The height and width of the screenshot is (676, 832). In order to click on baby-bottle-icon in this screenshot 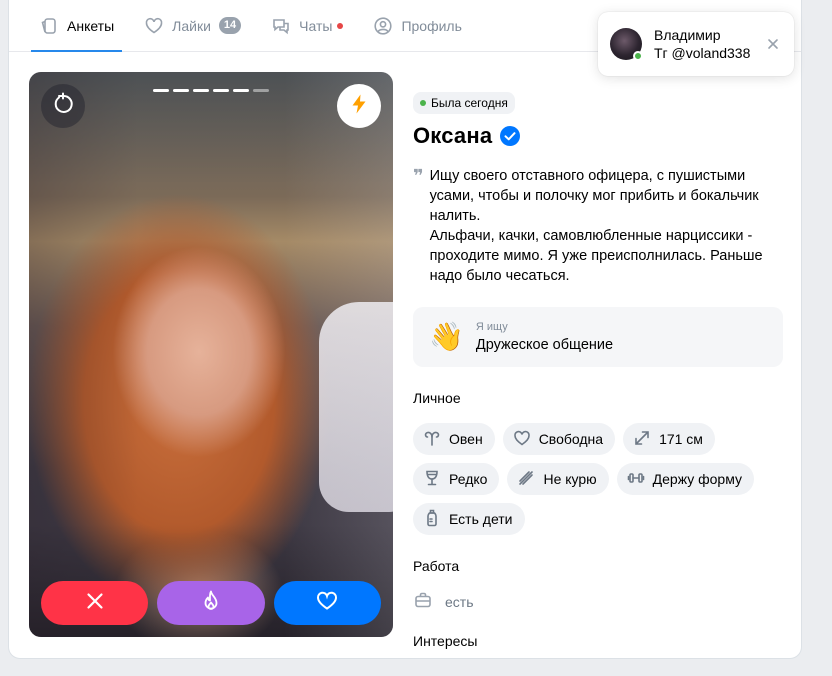, I will do `click(432, 519)`.